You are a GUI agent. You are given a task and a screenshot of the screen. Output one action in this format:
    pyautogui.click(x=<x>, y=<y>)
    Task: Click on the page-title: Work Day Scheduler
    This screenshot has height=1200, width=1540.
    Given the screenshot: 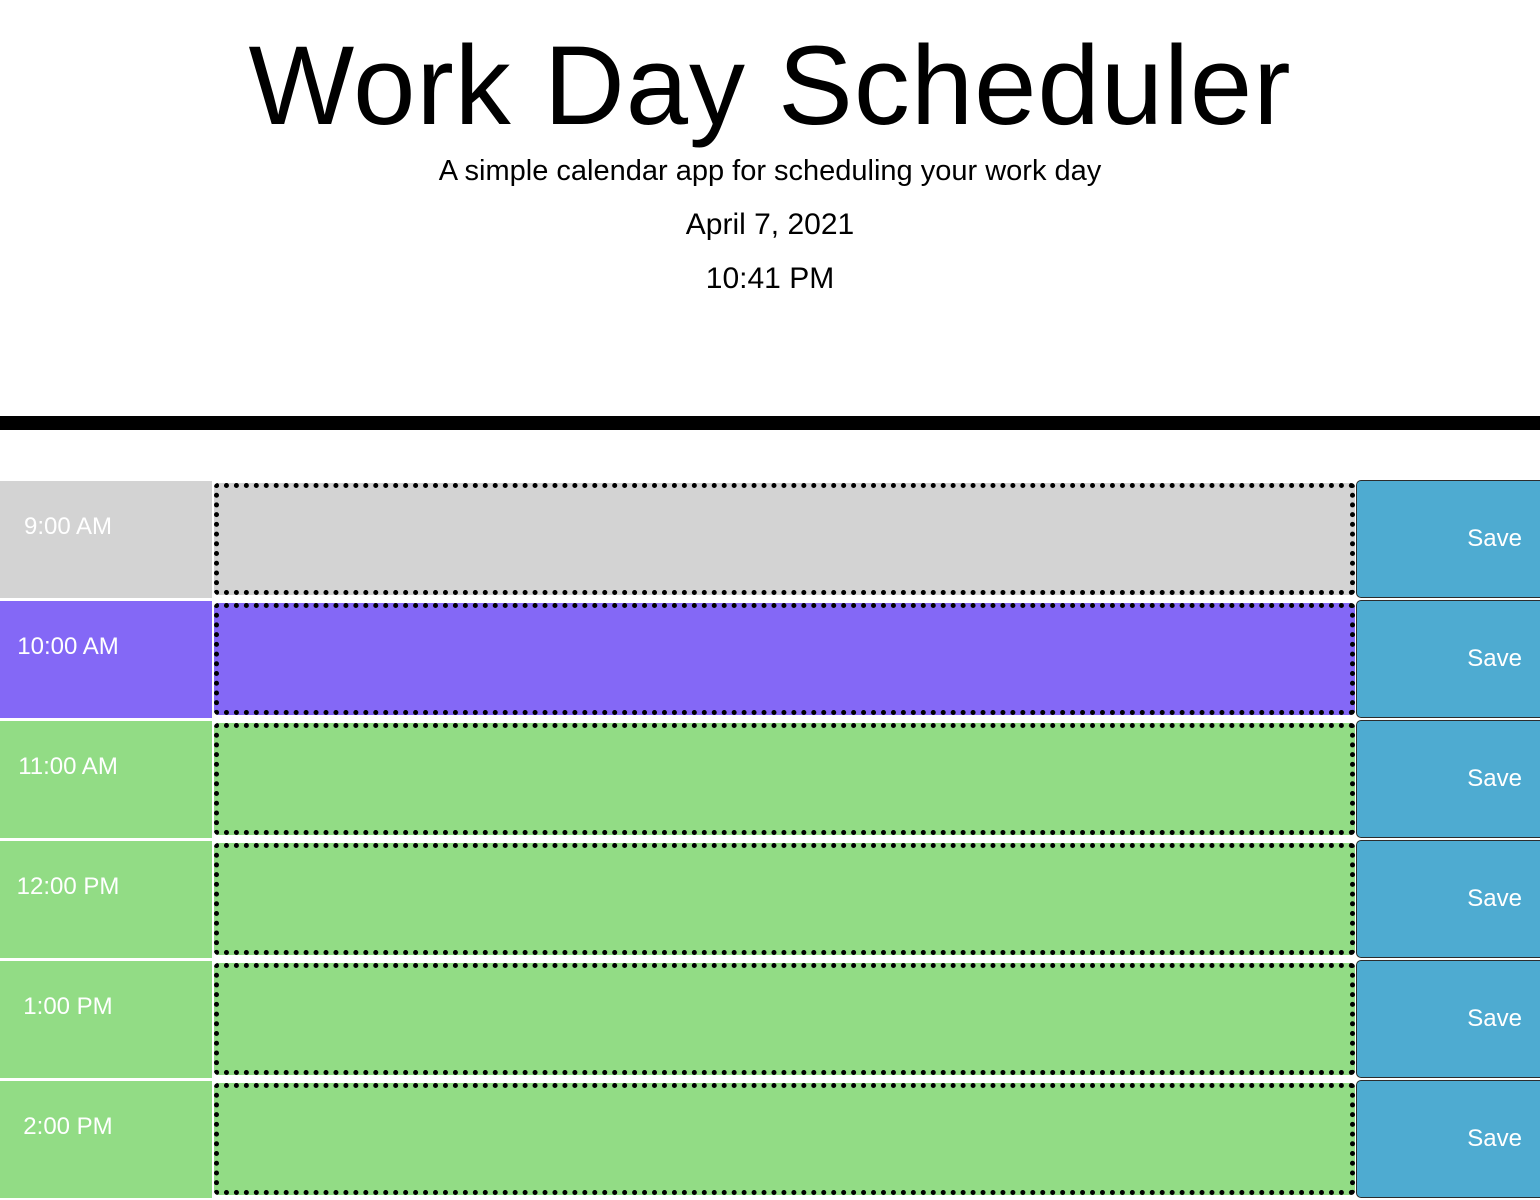 What is the action you would take?
    pyautogui.click(x=770, y=85)
    